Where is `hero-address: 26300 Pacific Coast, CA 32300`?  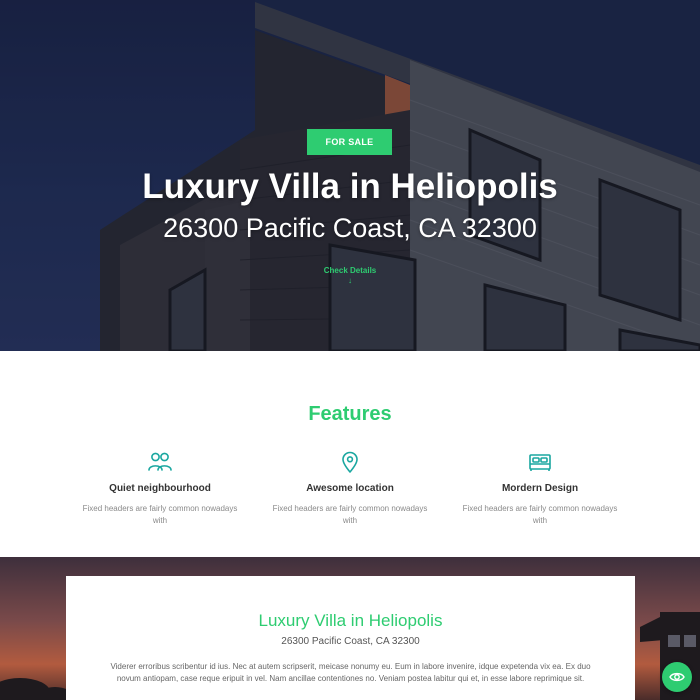
hero-address: 26300 Pacific Coast, CA 32300 is located at coordinates (350, 228).